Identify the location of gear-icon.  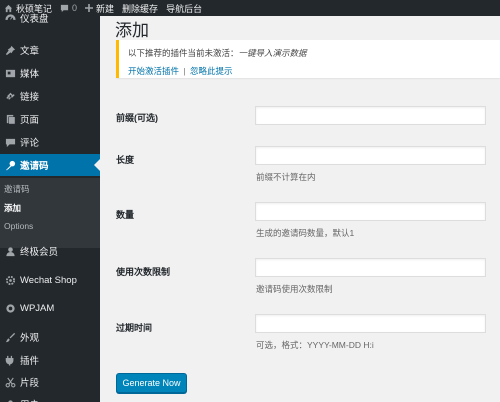
(10, 280).